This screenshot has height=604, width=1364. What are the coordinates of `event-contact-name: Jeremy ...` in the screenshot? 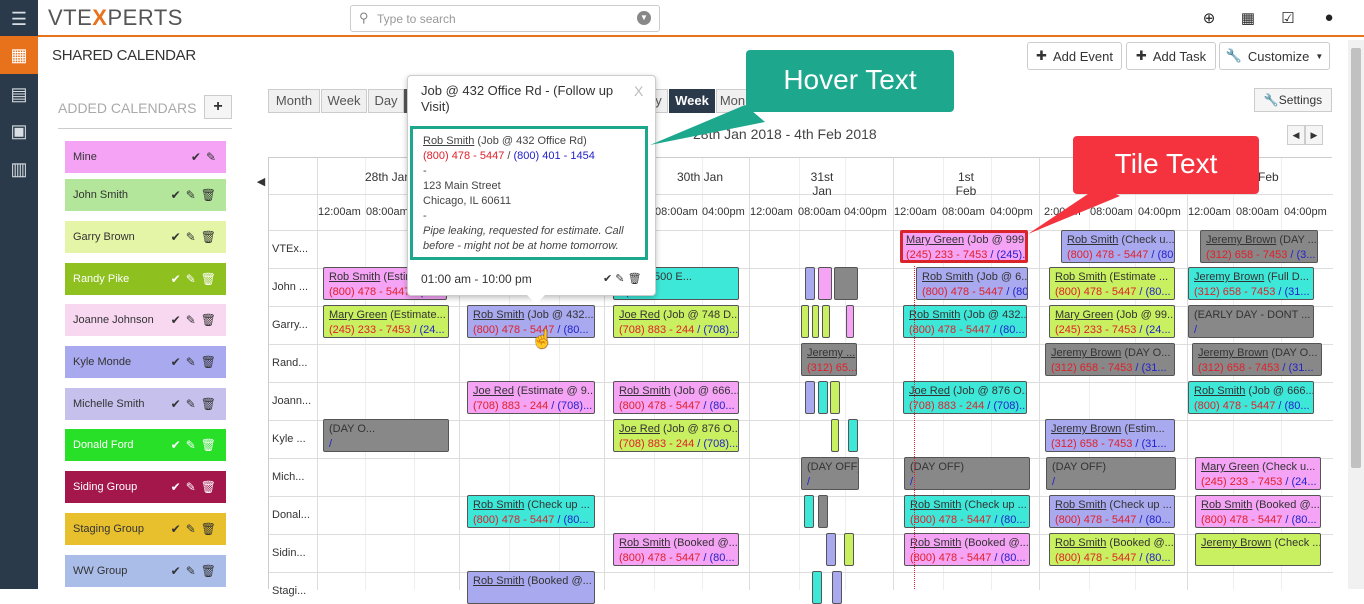 It's located at (831, 353).